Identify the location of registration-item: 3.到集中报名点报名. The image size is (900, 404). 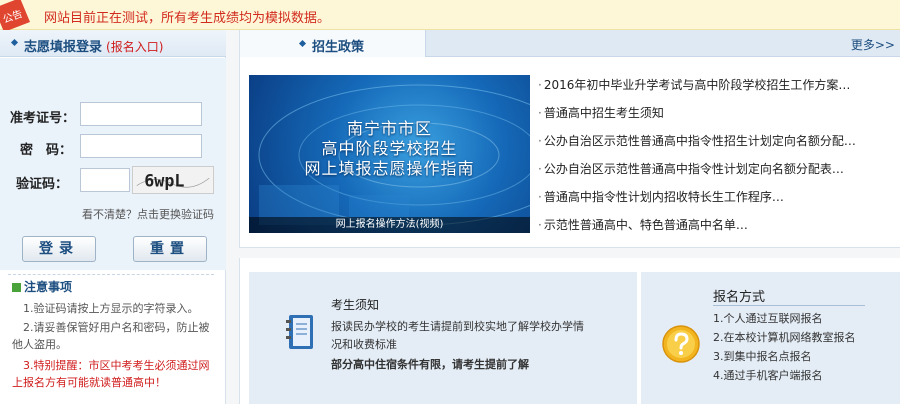
(762, 356).